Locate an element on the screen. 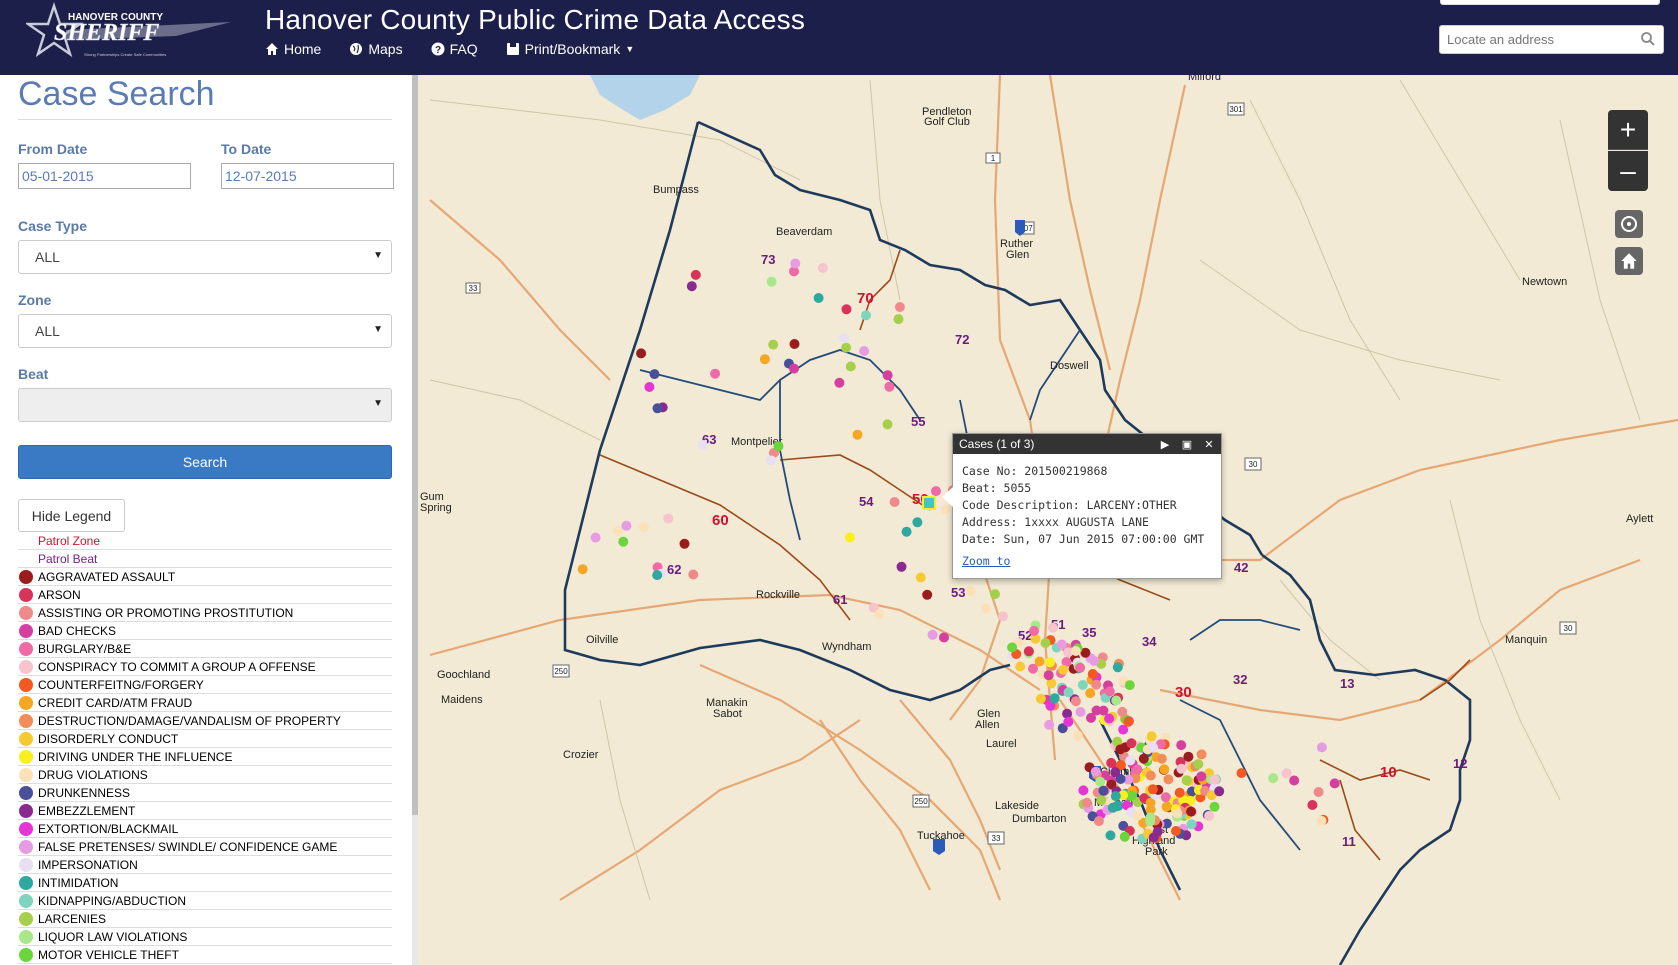 This screenshot has width=1678, height=965. zoom-to-link: Zoom to is located at coordinates (1087, 561).